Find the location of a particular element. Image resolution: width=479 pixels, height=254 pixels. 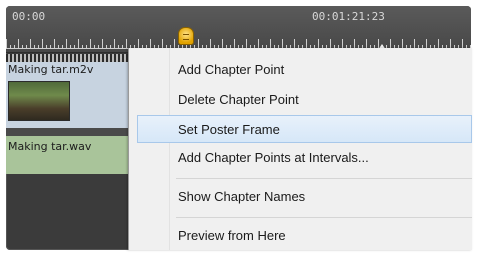

menu-item-show-chapter-names: Show Chapter Names is located at coordinates (300, 197).